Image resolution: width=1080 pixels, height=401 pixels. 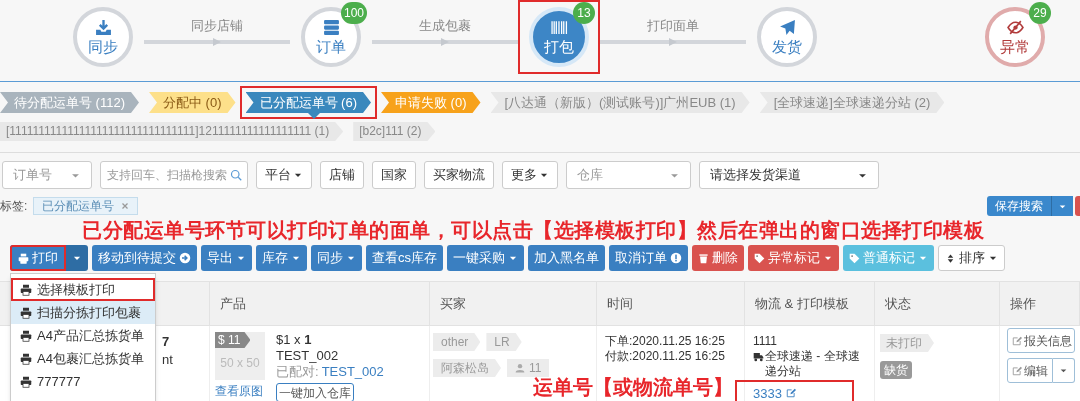 What do you see at coordinates (336, 258) in the screenshot?
I see `toolbar-button: 同步` at bounding box center [336, 258].